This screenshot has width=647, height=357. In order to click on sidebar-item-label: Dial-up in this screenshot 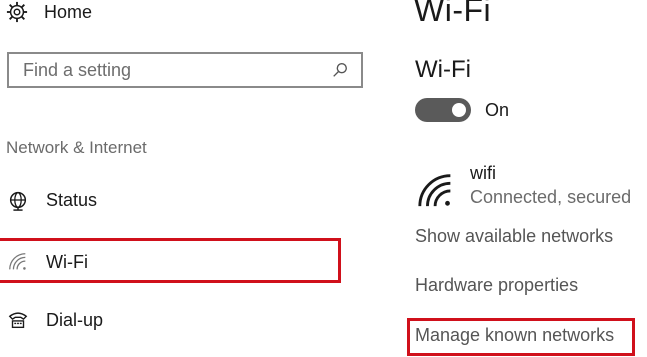, I will do `click(75, 319)`.